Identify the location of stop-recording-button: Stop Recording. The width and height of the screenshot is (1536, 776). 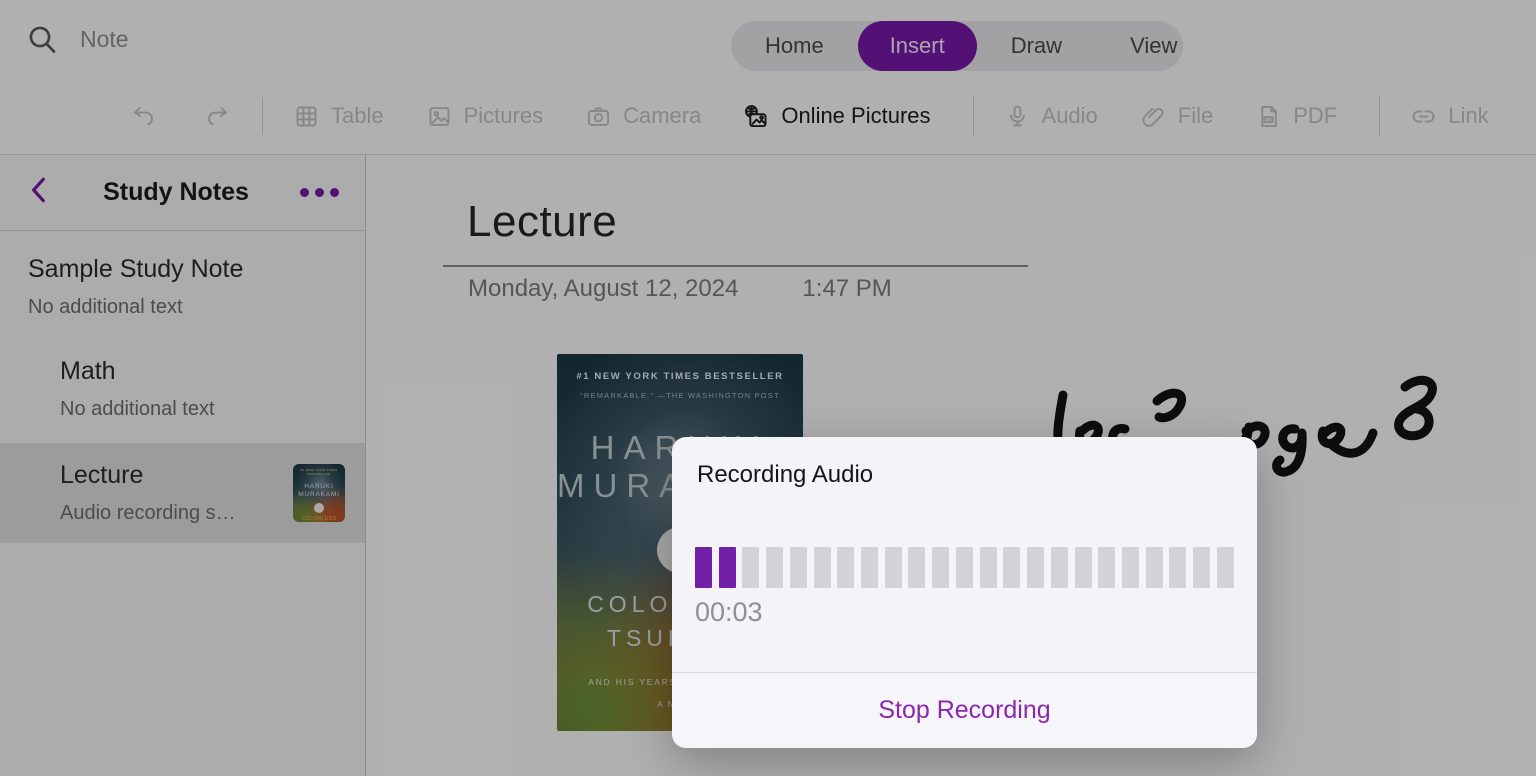
(964, 710).